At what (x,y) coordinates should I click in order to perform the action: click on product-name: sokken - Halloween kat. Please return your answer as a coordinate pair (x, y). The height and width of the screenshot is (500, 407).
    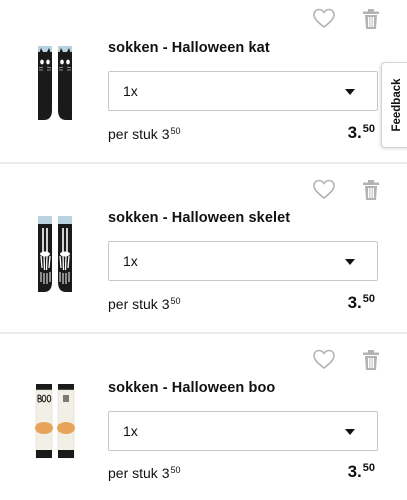
    Looking at the image, I should click on (189, 48).